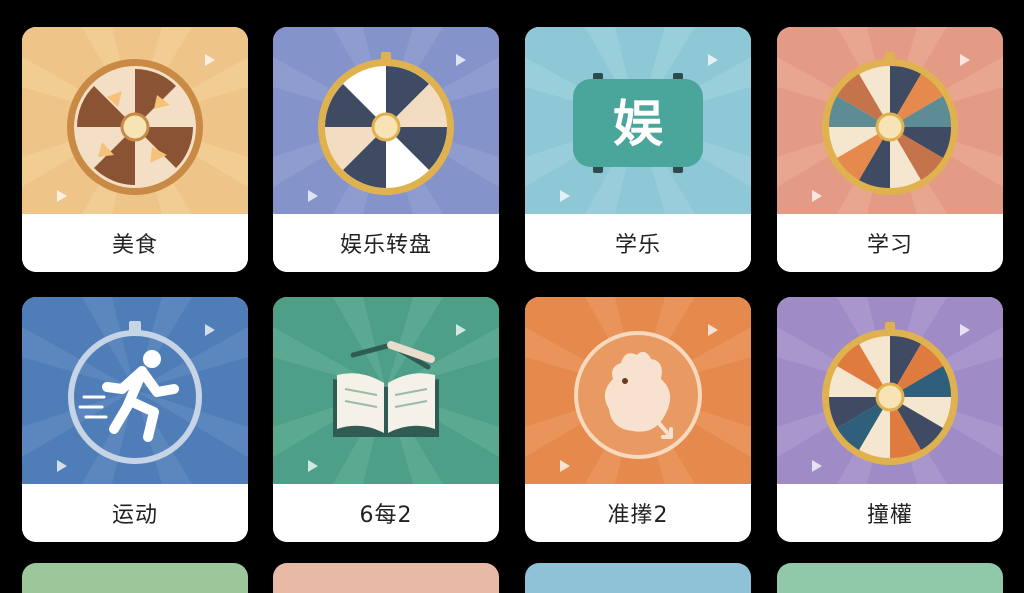  I want to click on entertainment-wheel-icon, so click(386, 120).